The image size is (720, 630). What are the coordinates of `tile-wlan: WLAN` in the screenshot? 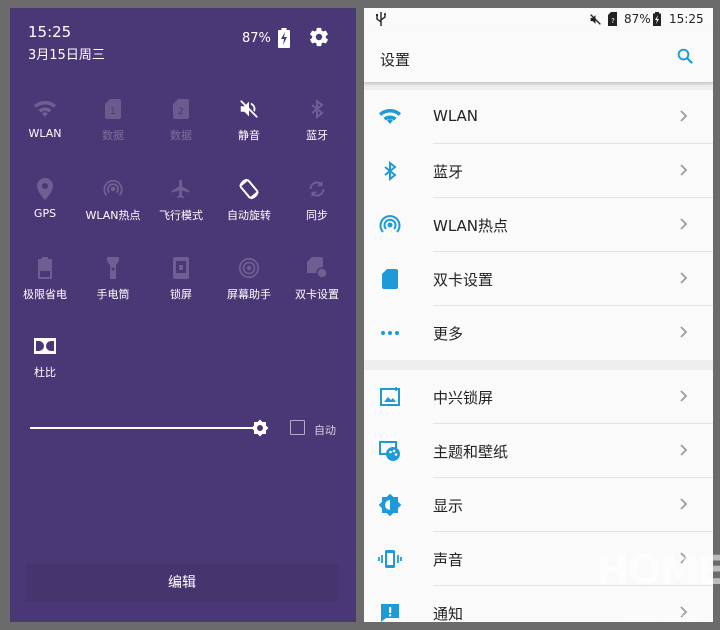 It's located at (45, 117).